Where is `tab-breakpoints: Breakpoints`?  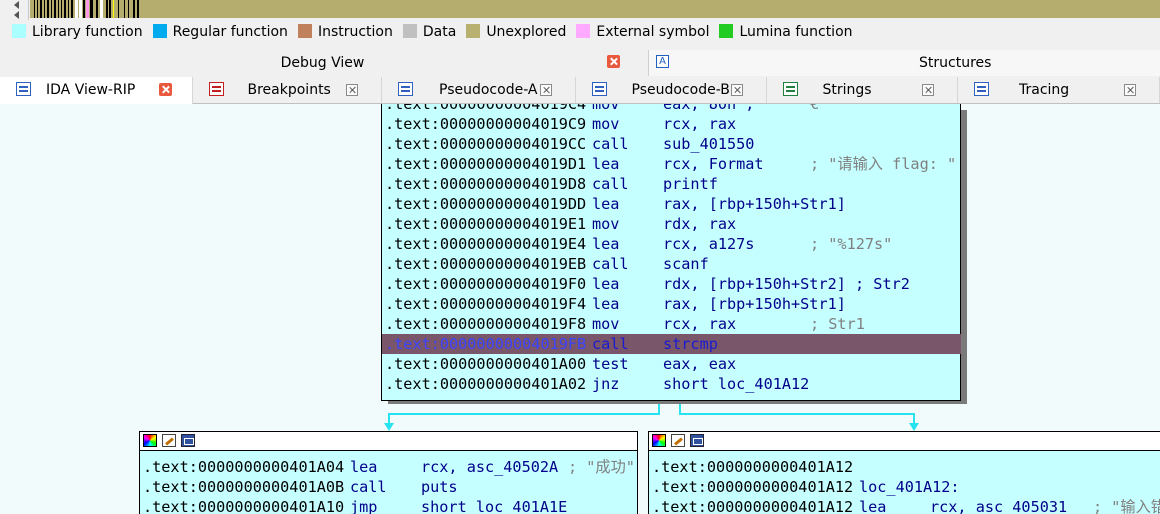 tab-breakpoints: Breakpoints is located at coordinates (287, 90).